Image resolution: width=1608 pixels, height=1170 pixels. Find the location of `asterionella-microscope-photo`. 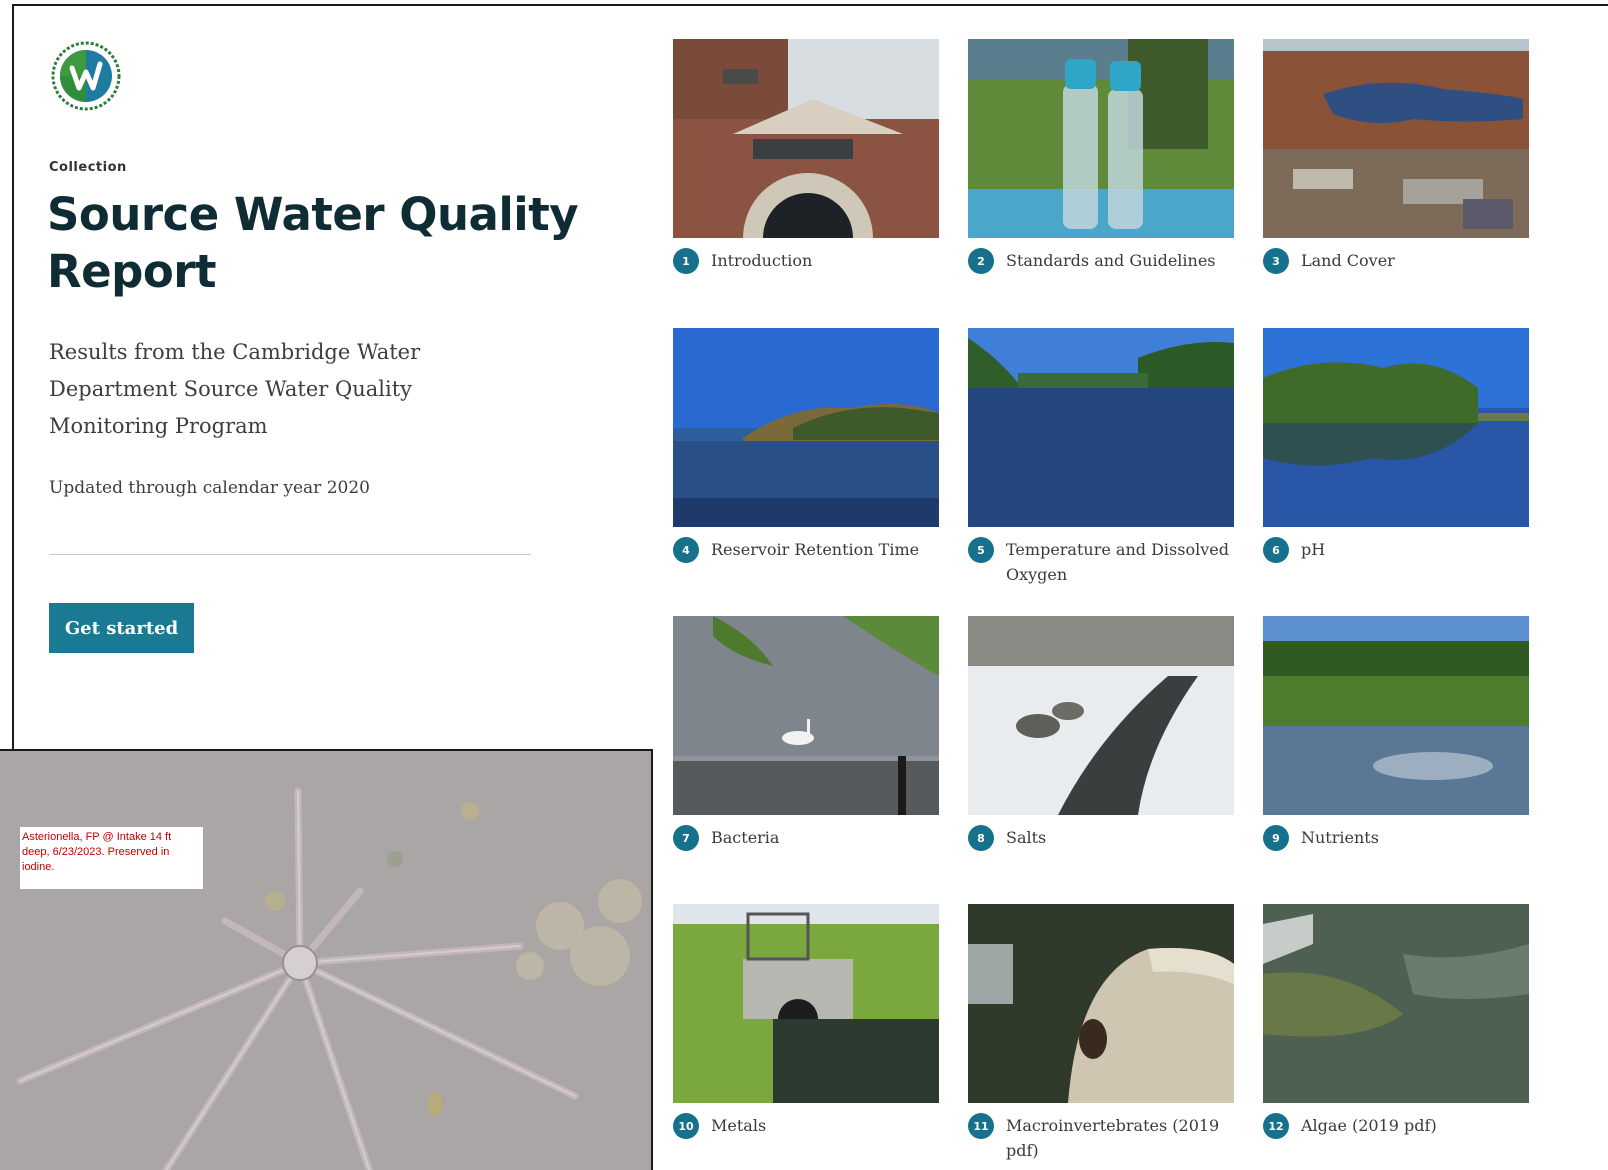

asterionella-microscope-photo is located at coordinates (325, 960).